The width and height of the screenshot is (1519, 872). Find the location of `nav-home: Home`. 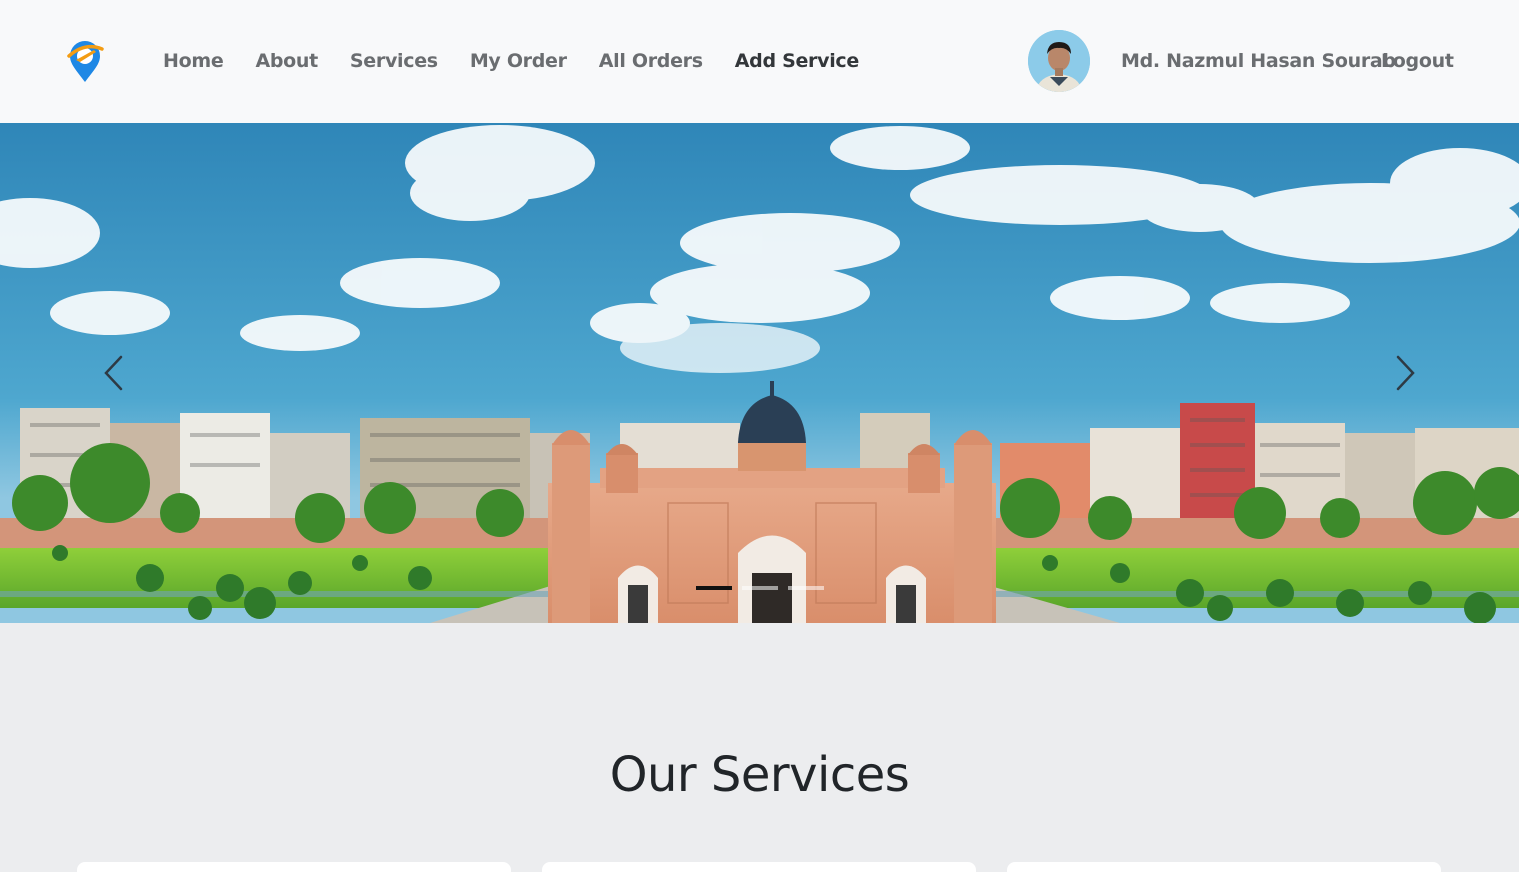

nav-home: Home is located at coordinates (193, 61).